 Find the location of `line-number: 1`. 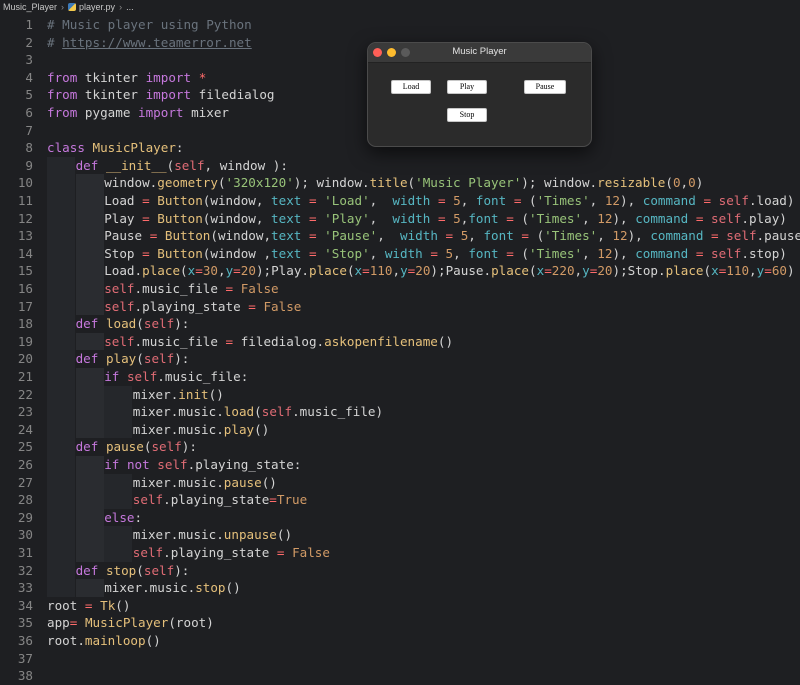

line-number: 1 is located at coordinates (29, 24).